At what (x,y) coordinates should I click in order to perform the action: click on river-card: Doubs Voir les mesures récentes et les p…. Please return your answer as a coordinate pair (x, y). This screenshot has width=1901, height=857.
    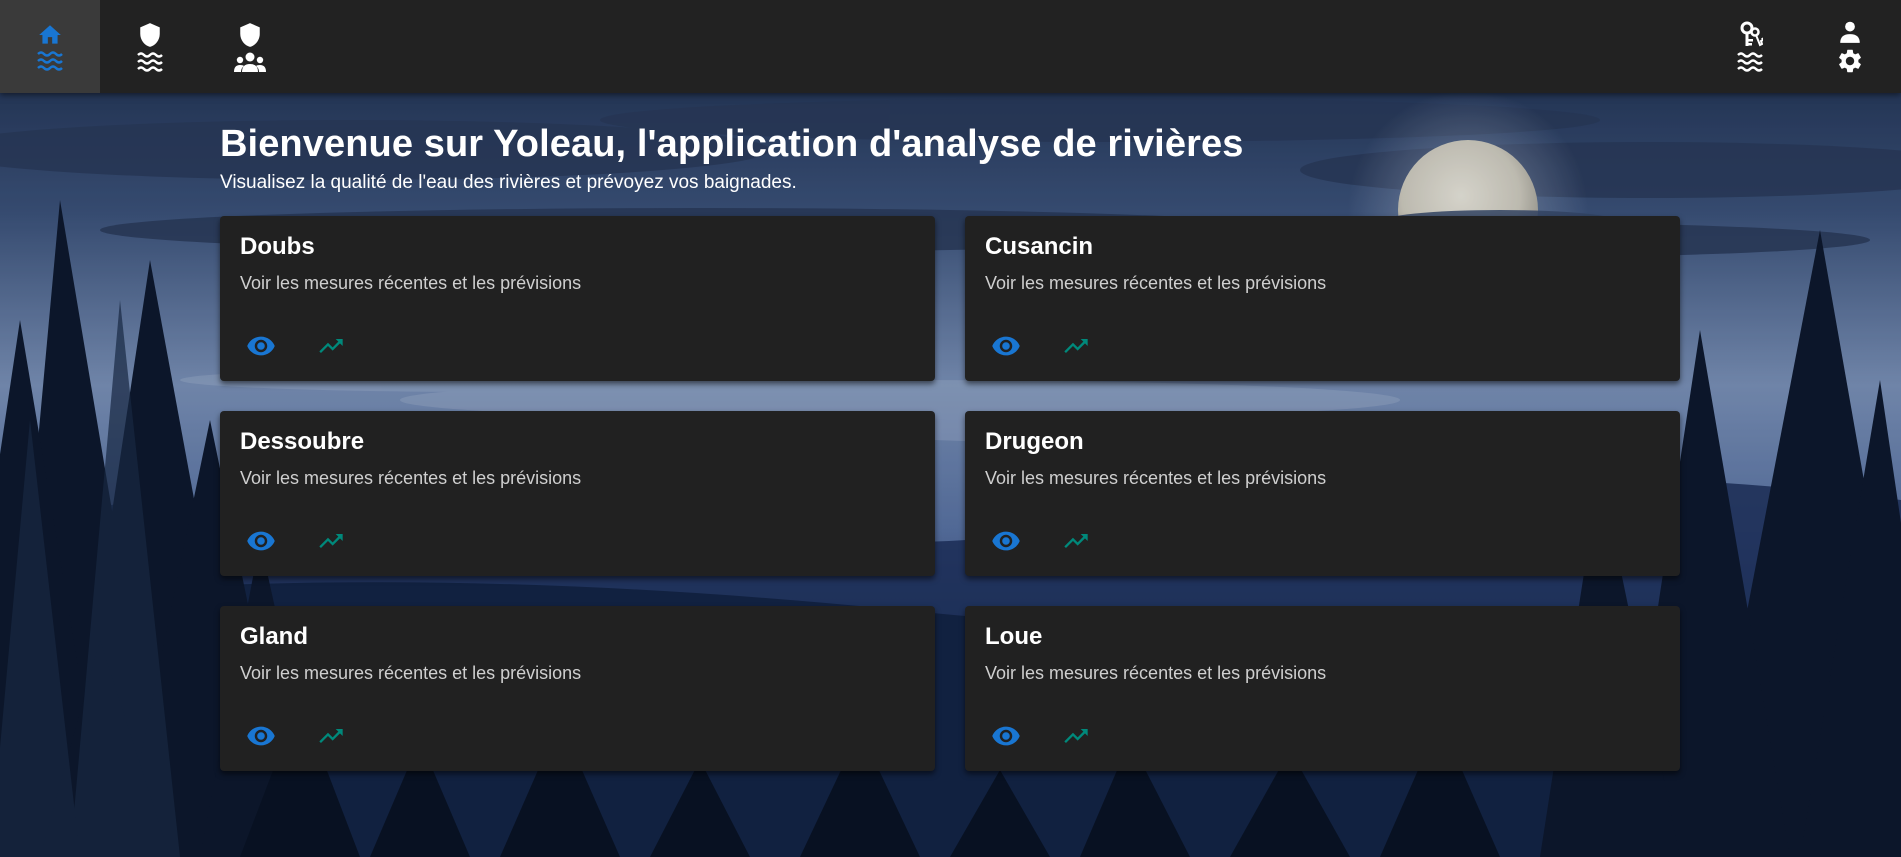
    Looking at the image, I should click on (577, 298).